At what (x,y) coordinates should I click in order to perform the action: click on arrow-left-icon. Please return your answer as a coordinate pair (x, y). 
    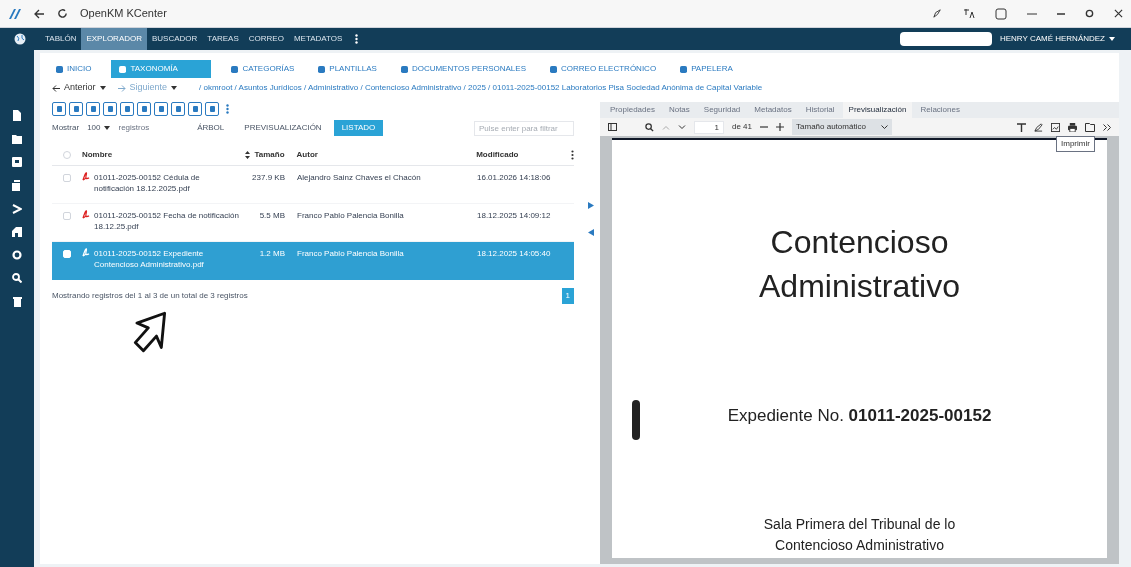
    Looking at the image, I should click on (56, 88).